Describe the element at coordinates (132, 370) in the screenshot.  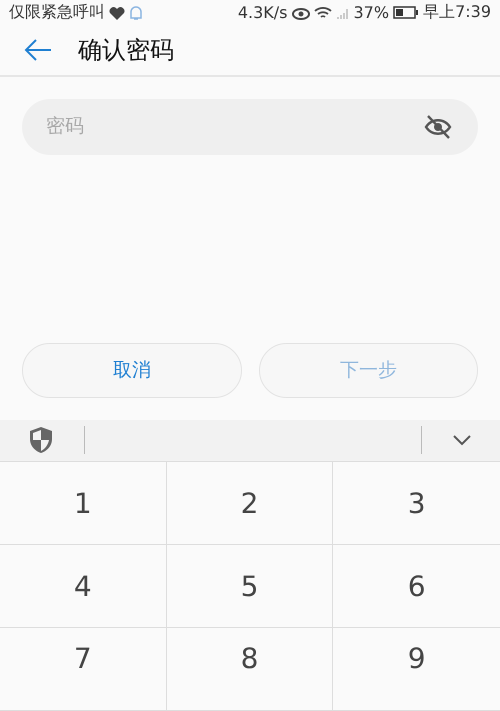
I see `cancel-button: 取消` at that location.